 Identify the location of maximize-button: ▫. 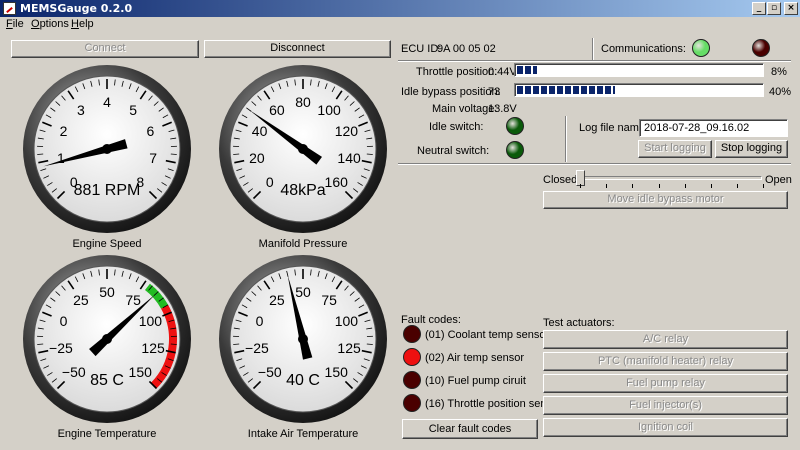
(774, 8).